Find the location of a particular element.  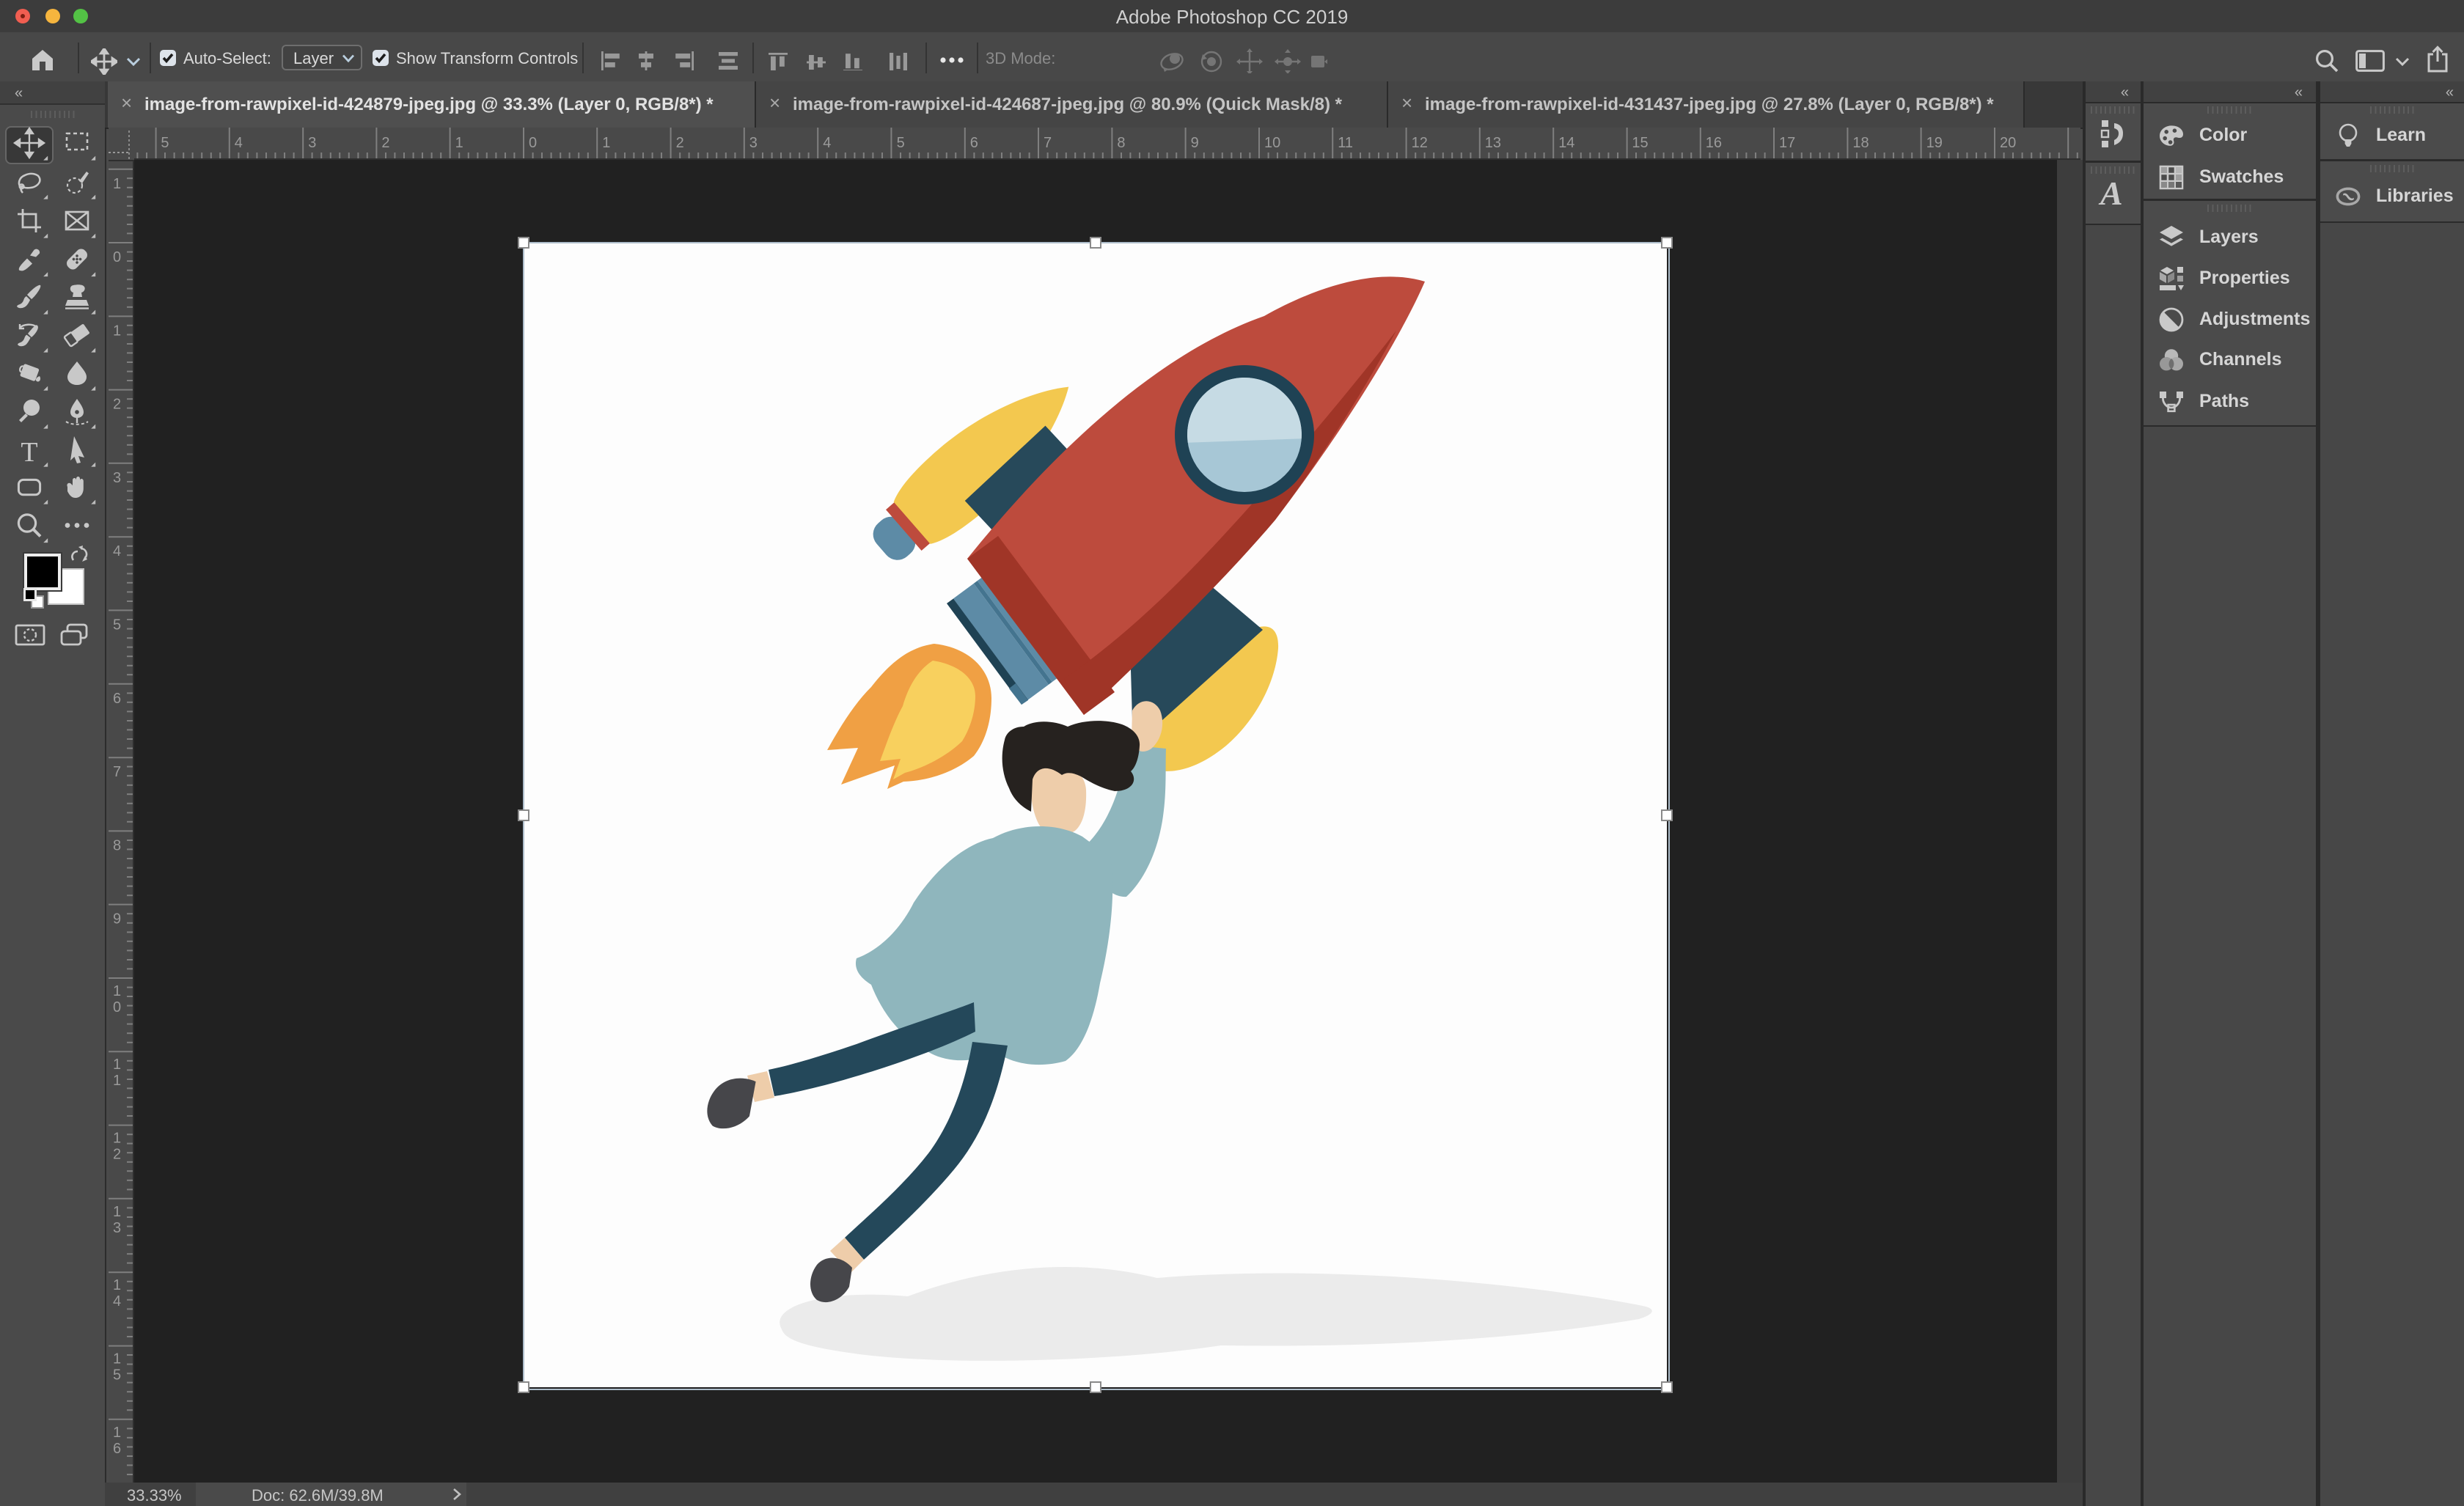

svg-text: 18 is located at coordinates (1860, 143).